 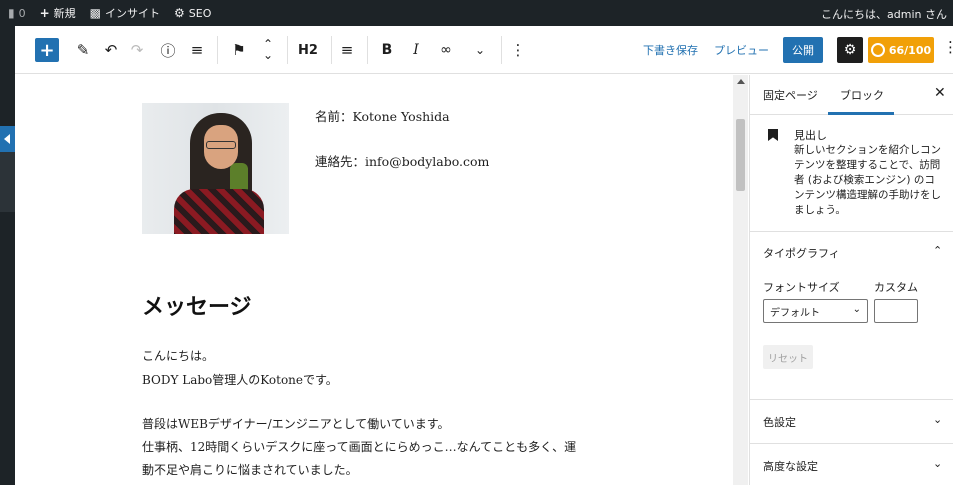 I want to click on link-icon: ∞, so click(x=446, y=50).